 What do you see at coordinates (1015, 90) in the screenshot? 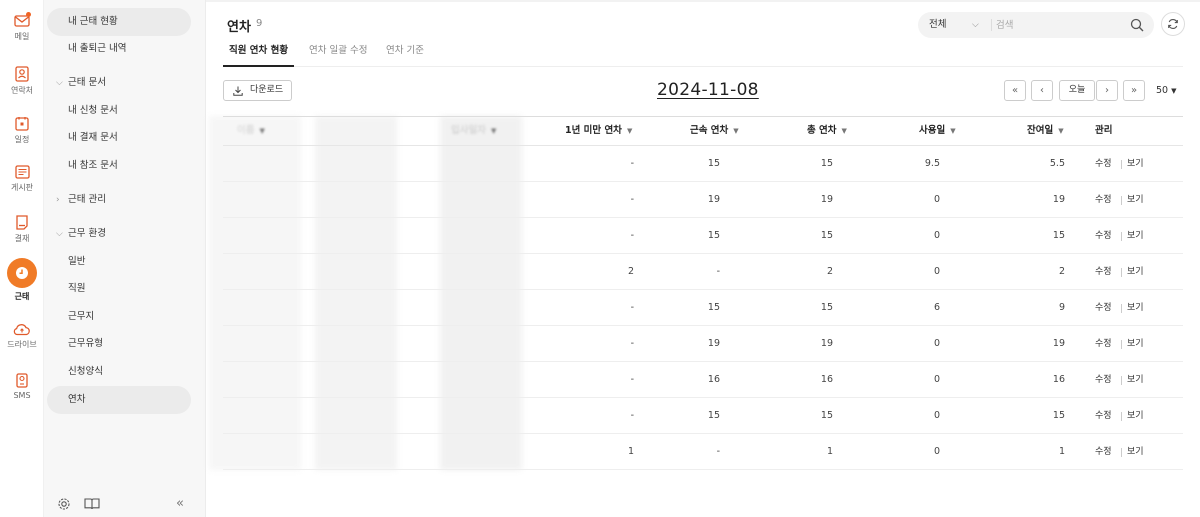
I see `first-page-button: «` at bounding box center [1015, 90].